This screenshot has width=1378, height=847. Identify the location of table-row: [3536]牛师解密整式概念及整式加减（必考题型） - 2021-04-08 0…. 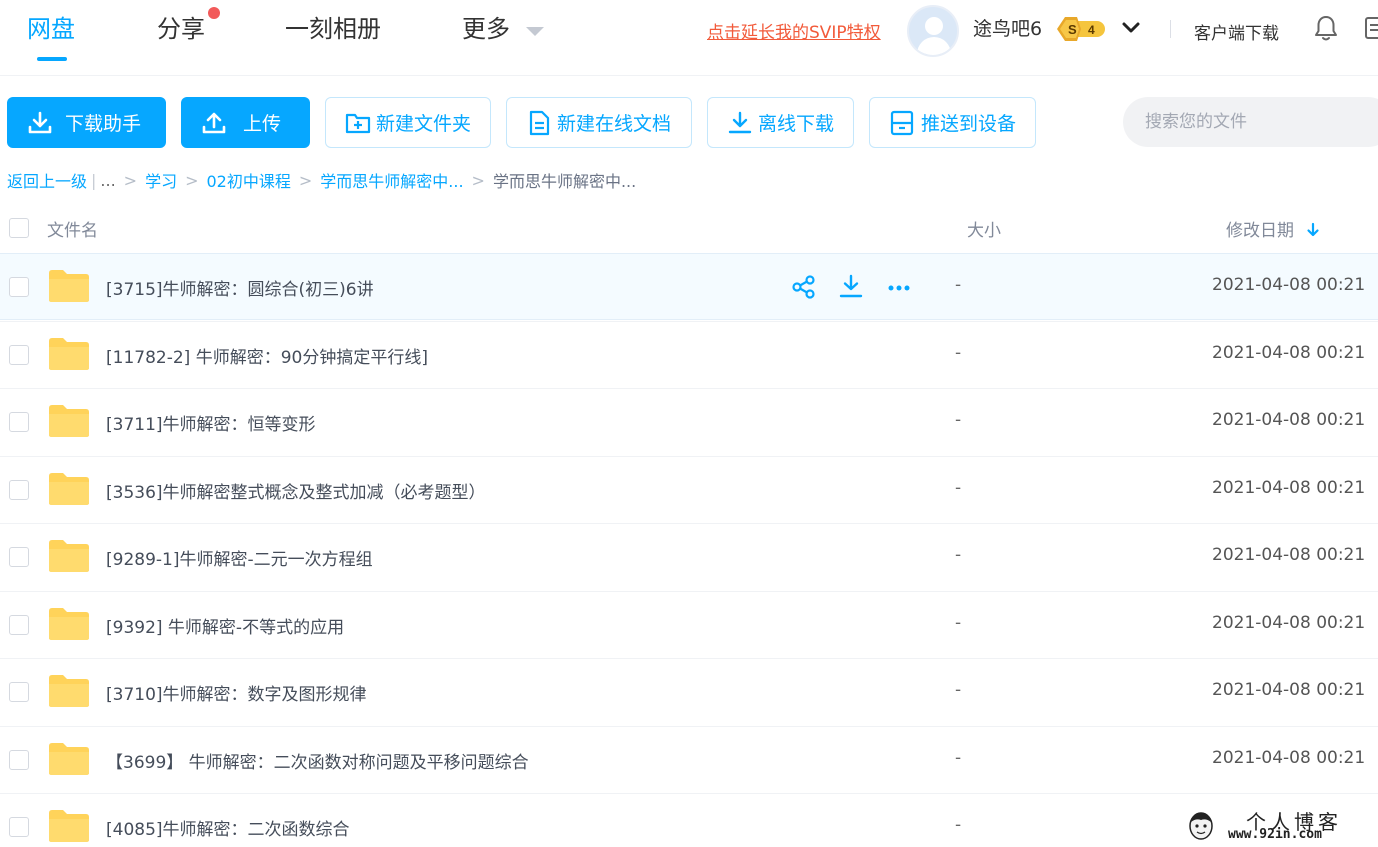
(689, 489).